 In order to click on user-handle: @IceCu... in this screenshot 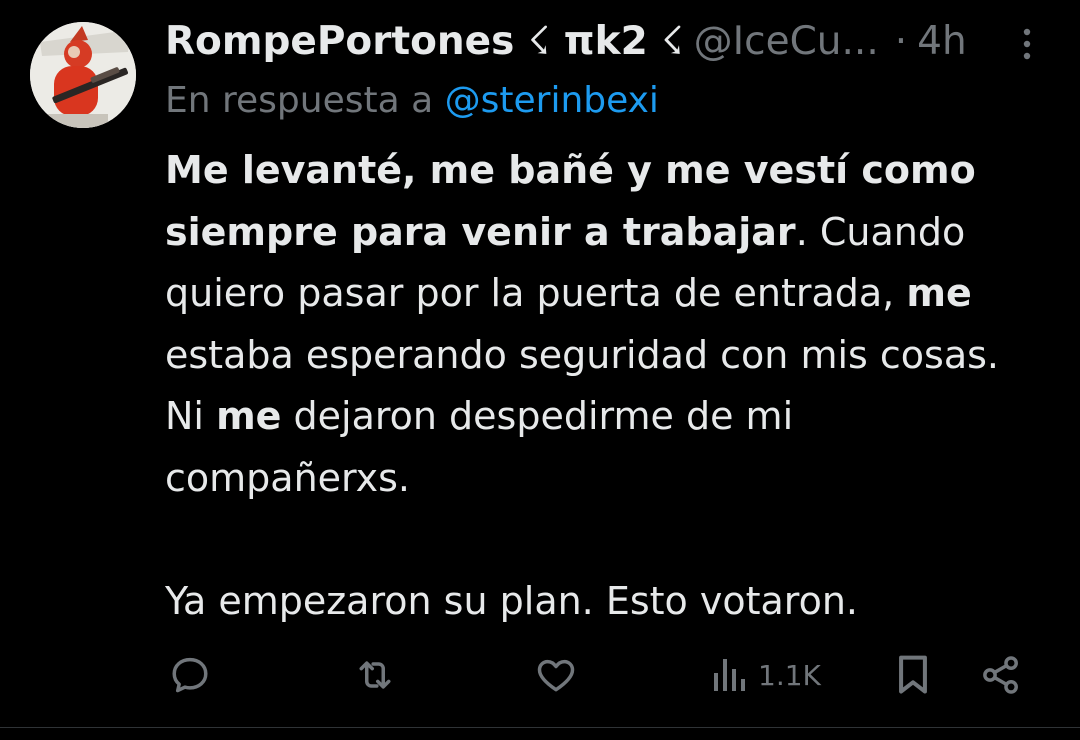, I will do `click(786, 42)`.